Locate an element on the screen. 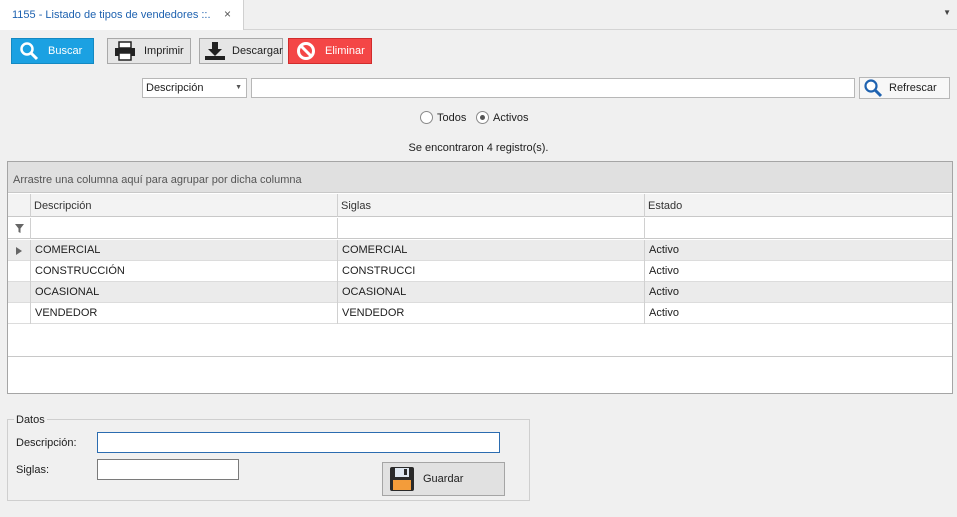 Image resolution: width=957 pixels, height=517 pixels. tab-menu-icon: ▼ is located at coordinates (947, 12).